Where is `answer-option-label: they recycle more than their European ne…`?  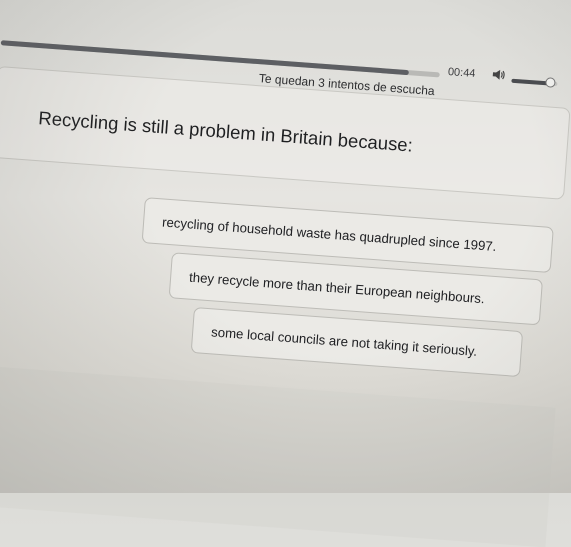 answer-option-label: they recycle more than their European ne… is located at coordinates (337, 287).